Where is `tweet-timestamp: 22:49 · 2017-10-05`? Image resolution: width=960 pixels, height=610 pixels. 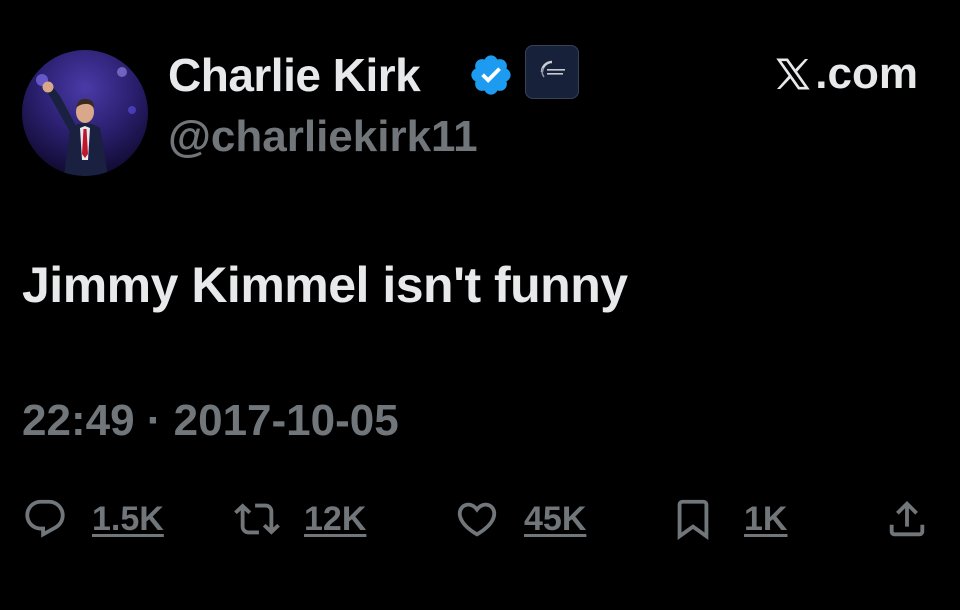
tweet-timestamp: 22:49 · 2017-10-05 is located at coordinates (210, 421).